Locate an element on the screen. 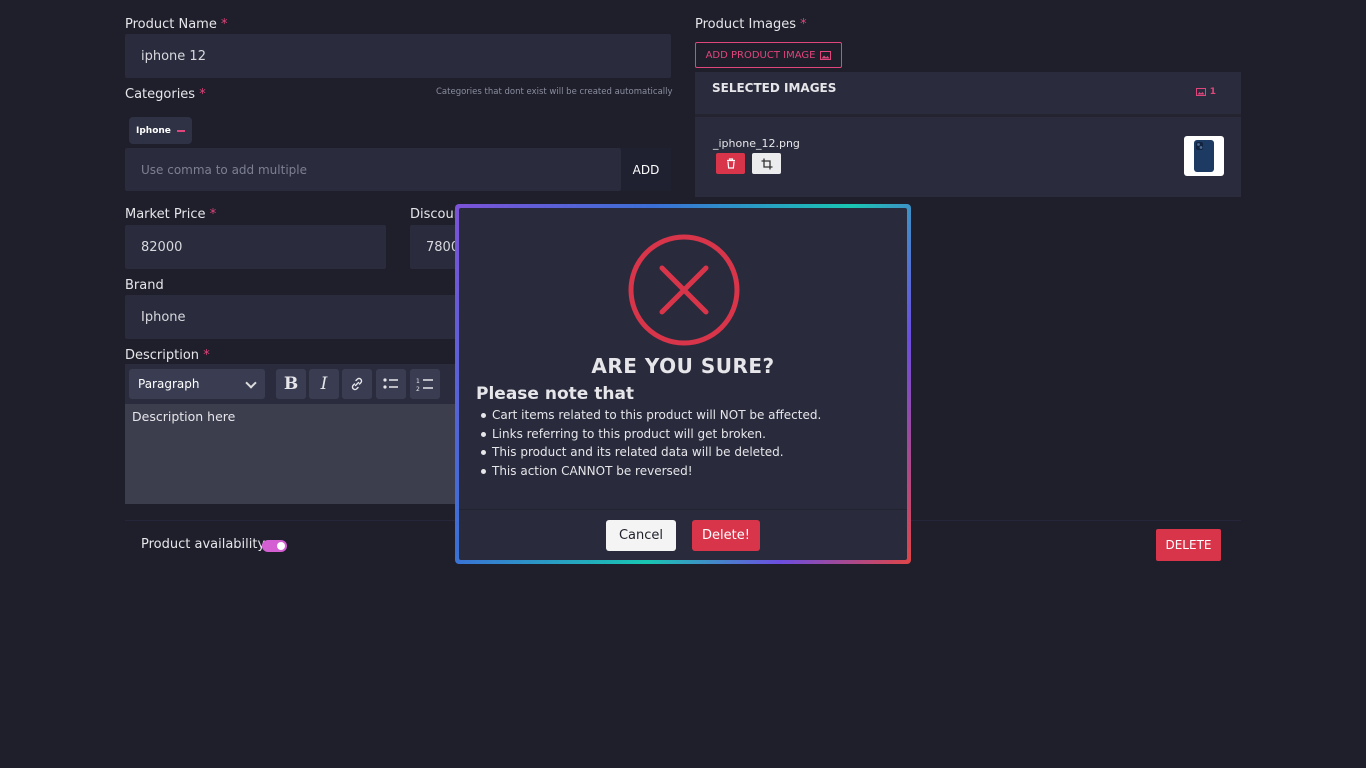  bulleted-list-icon is located at coordinates (390, 383).